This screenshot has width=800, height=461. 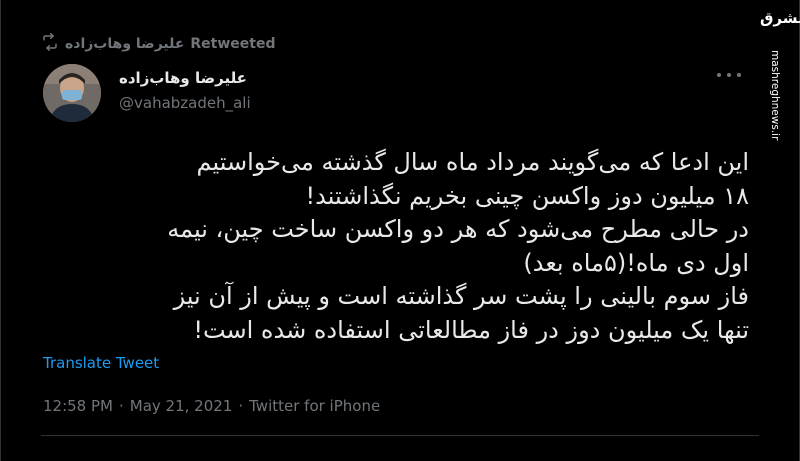 I want to click on watermark-logo: مشرق, so click(x=780, y=18).